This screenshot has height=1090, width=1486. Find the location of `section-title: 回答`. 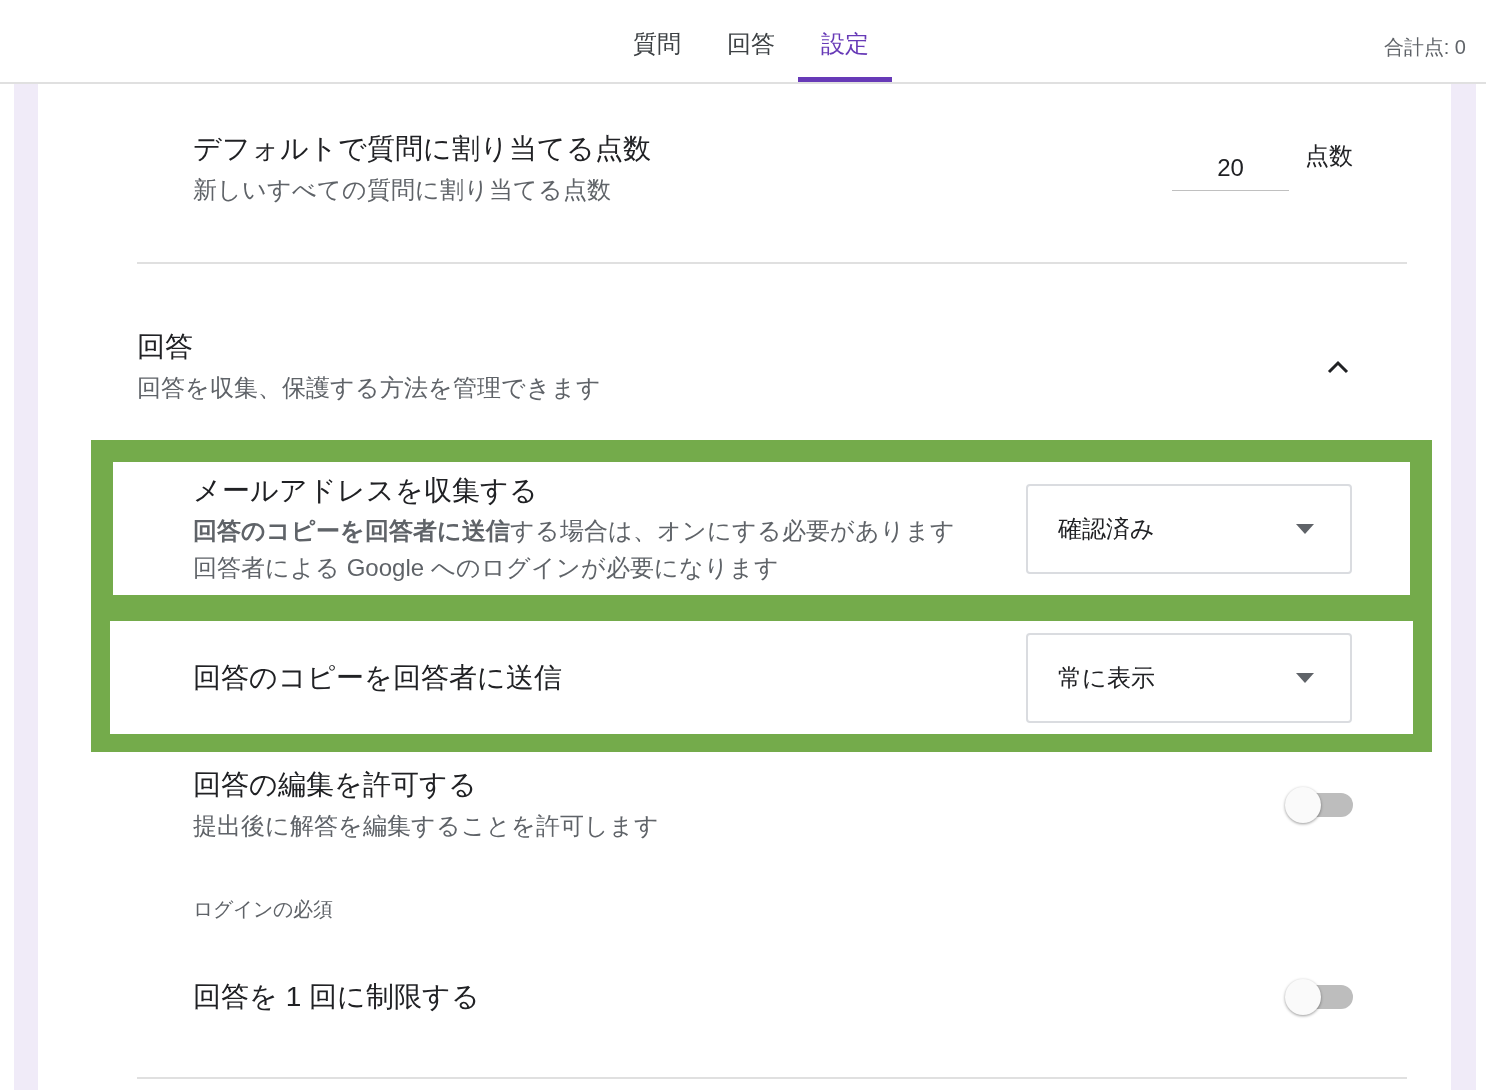

section-title: 回答 is located at coordinates (165, 347).